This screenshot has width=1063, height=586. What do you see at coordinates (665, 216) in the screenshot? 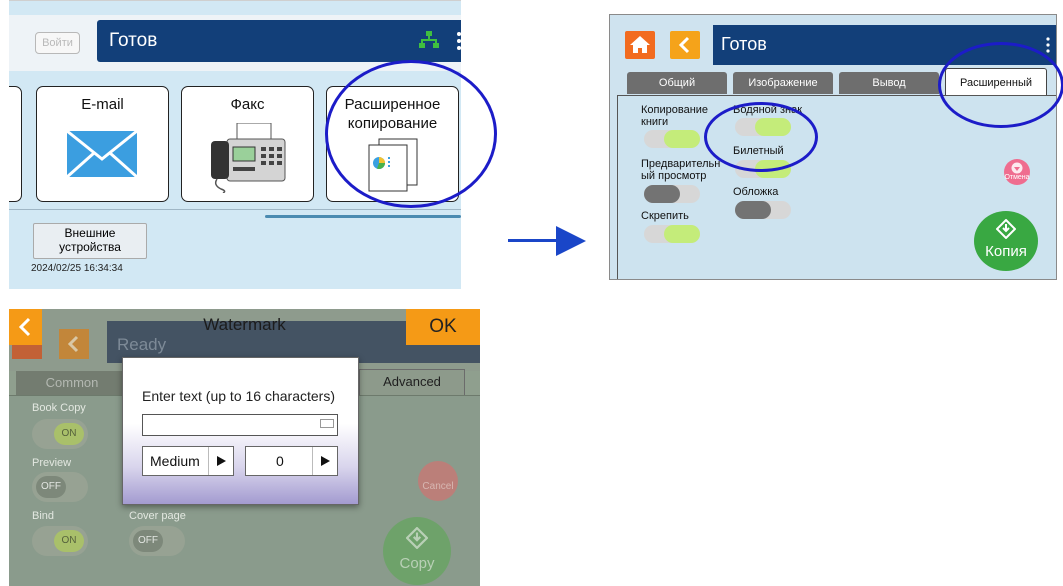
I see `bind-label: Скрепить` at bounding box center [665, 216].